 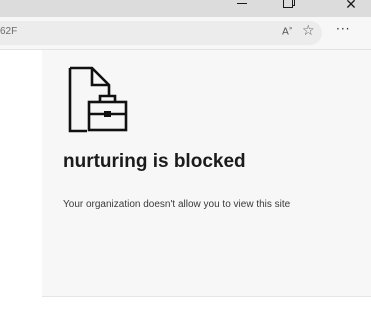 I want to click on page-title: nurturing is blocked, so click(x=154, y=161).